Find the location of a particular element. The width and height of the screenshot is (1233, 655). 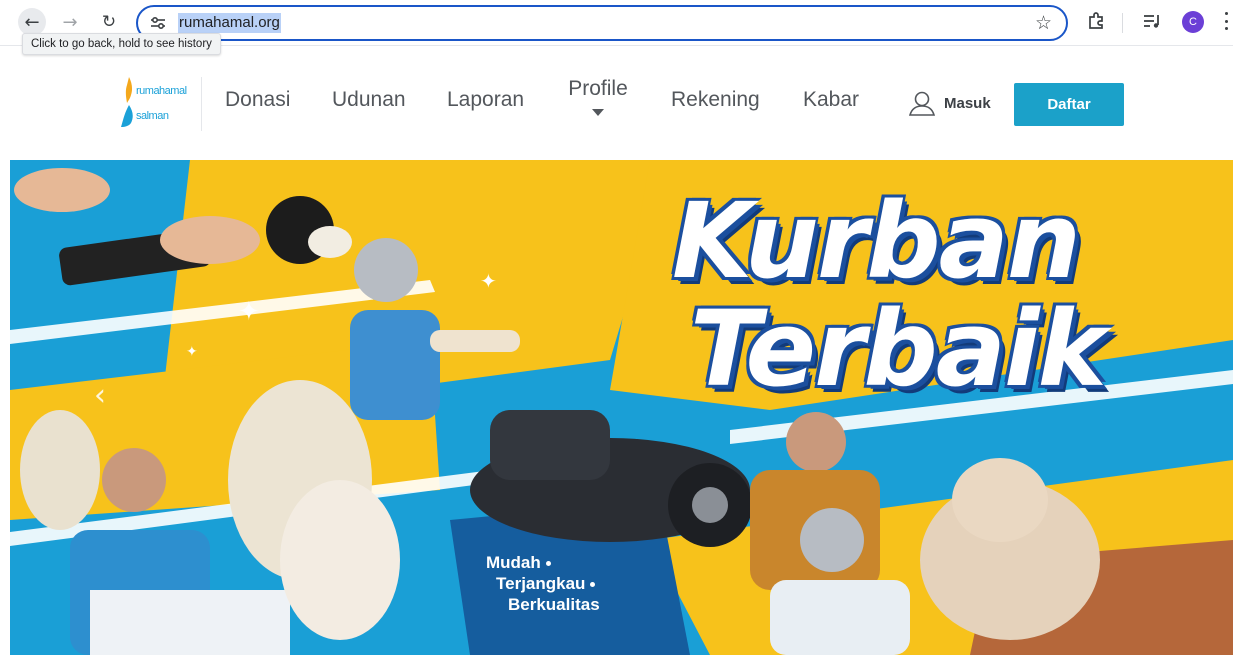

site-logo: rumahamal salman is located at coordinates (153, 106).